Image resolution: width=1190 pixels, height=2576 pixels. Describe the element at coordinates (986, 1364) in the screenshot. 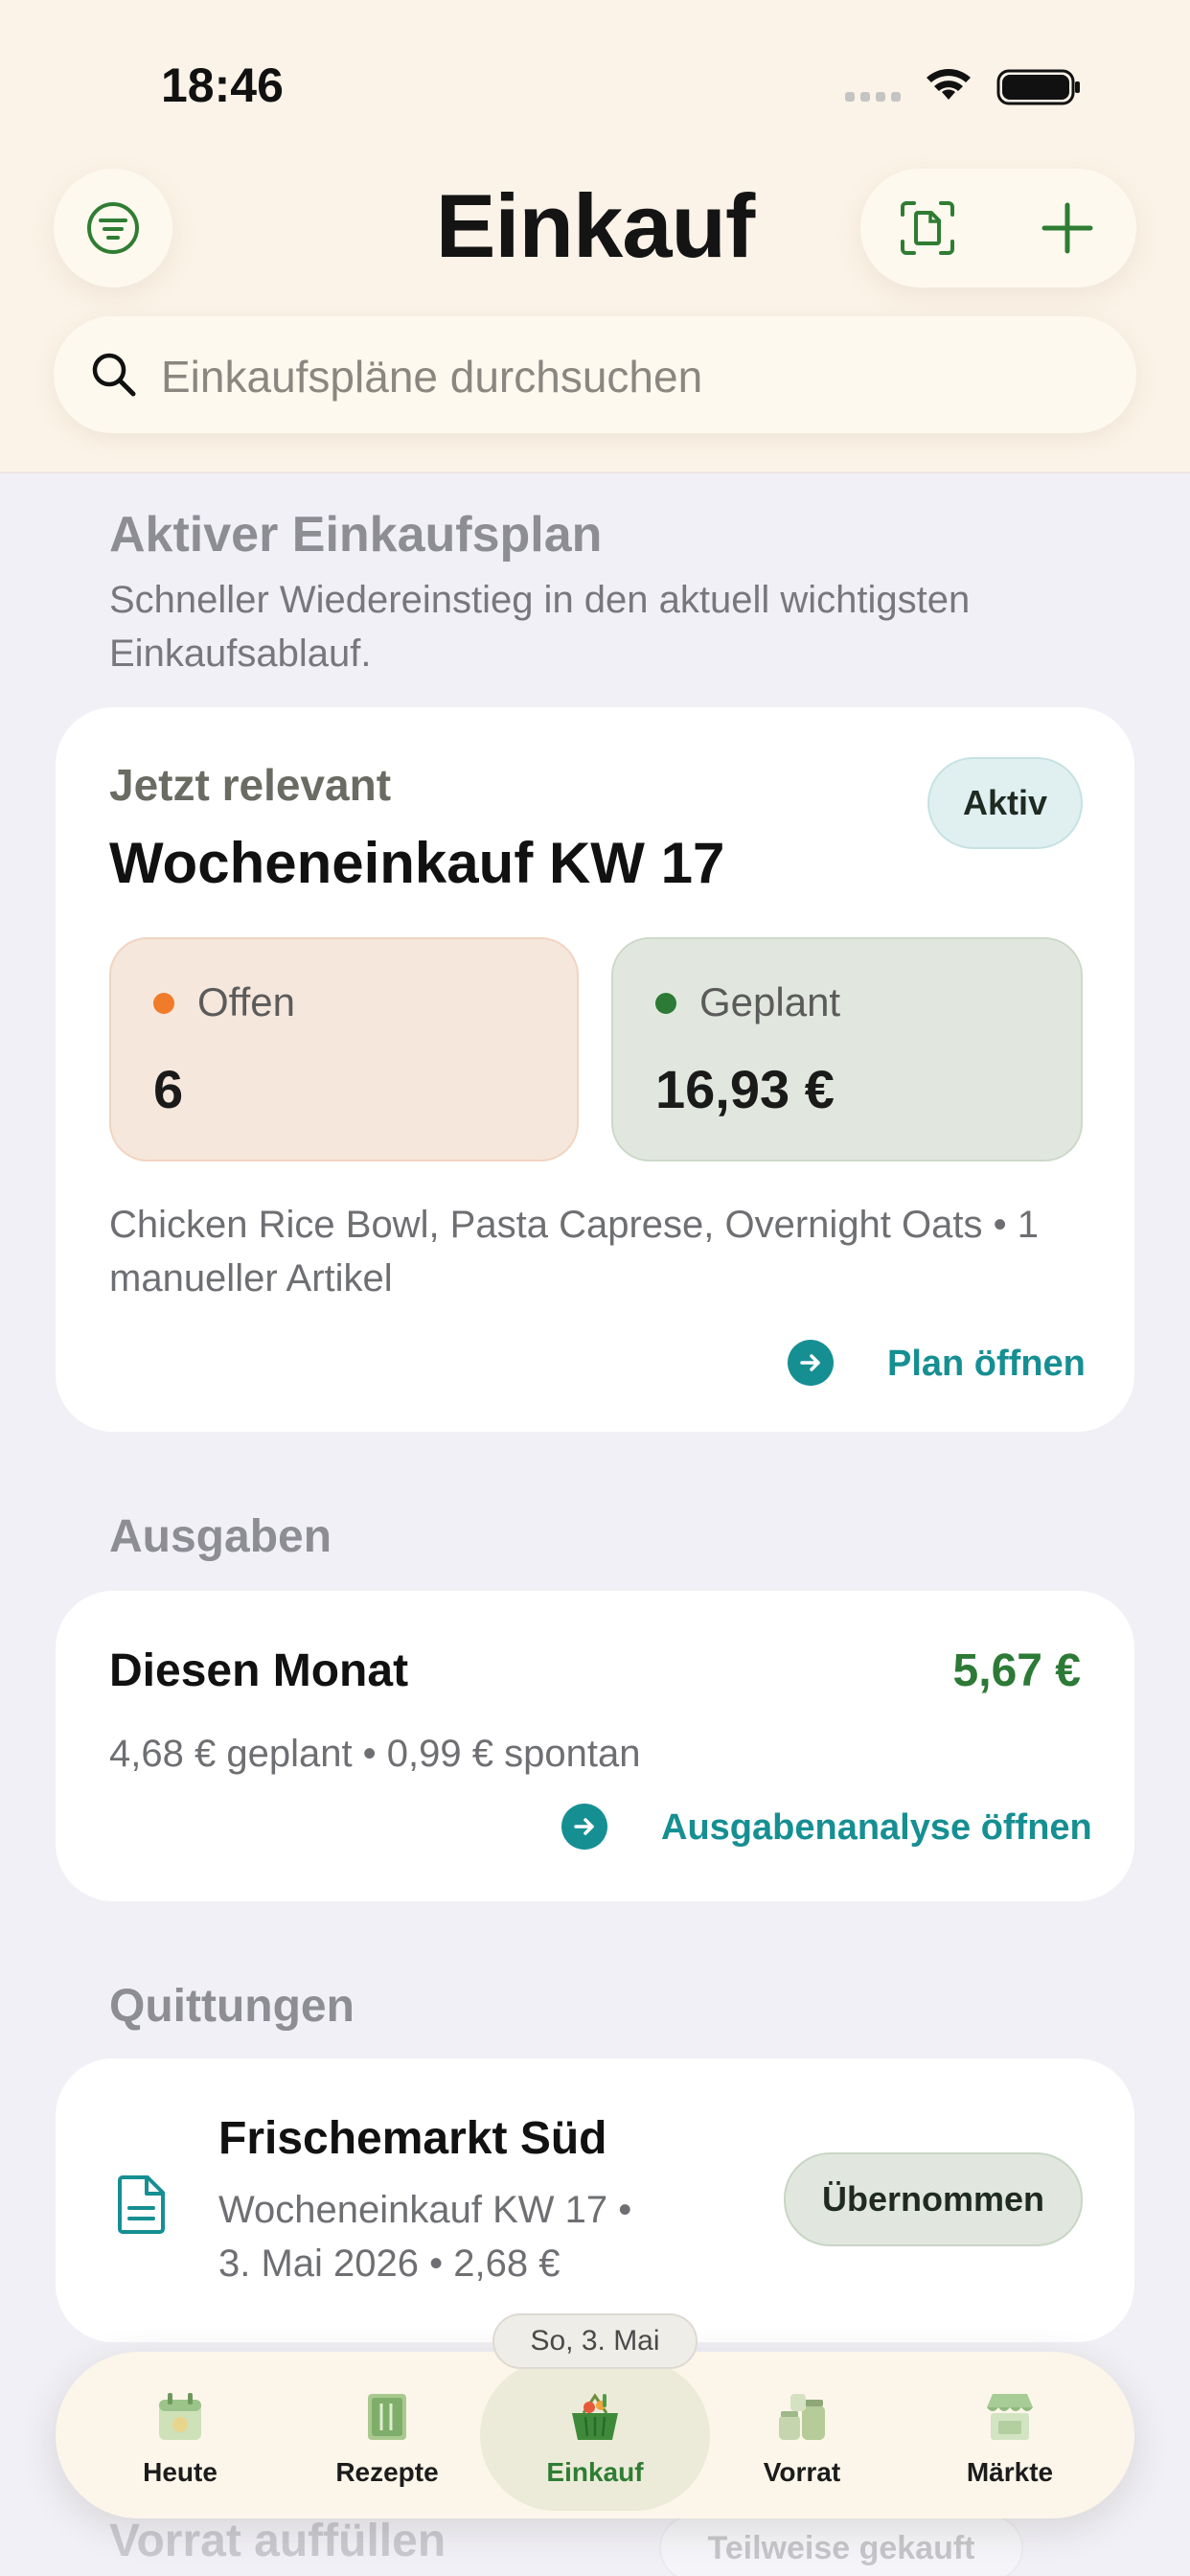

I see `open-plan-link: Plan öffnen` at that location.